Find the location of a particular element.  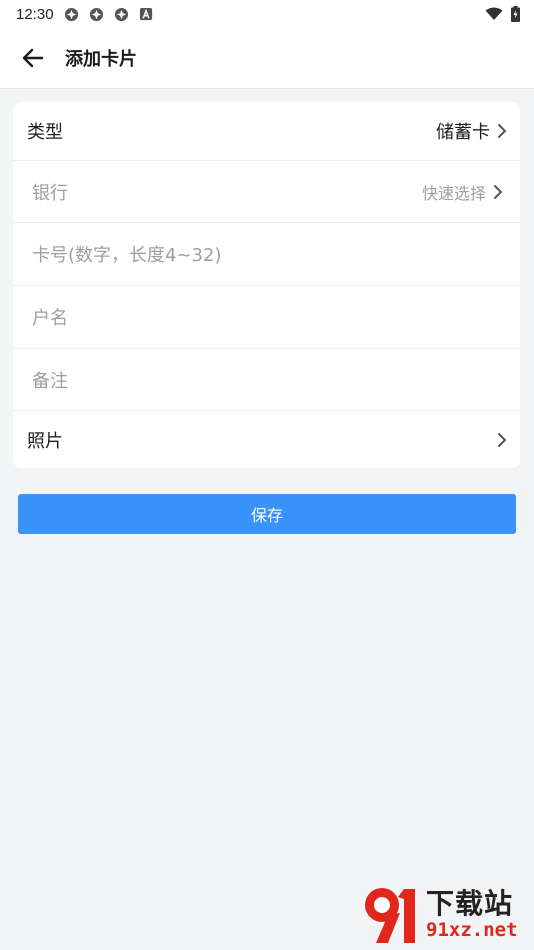

page-title: 添加卡片 is located at coordinates (101, 59).